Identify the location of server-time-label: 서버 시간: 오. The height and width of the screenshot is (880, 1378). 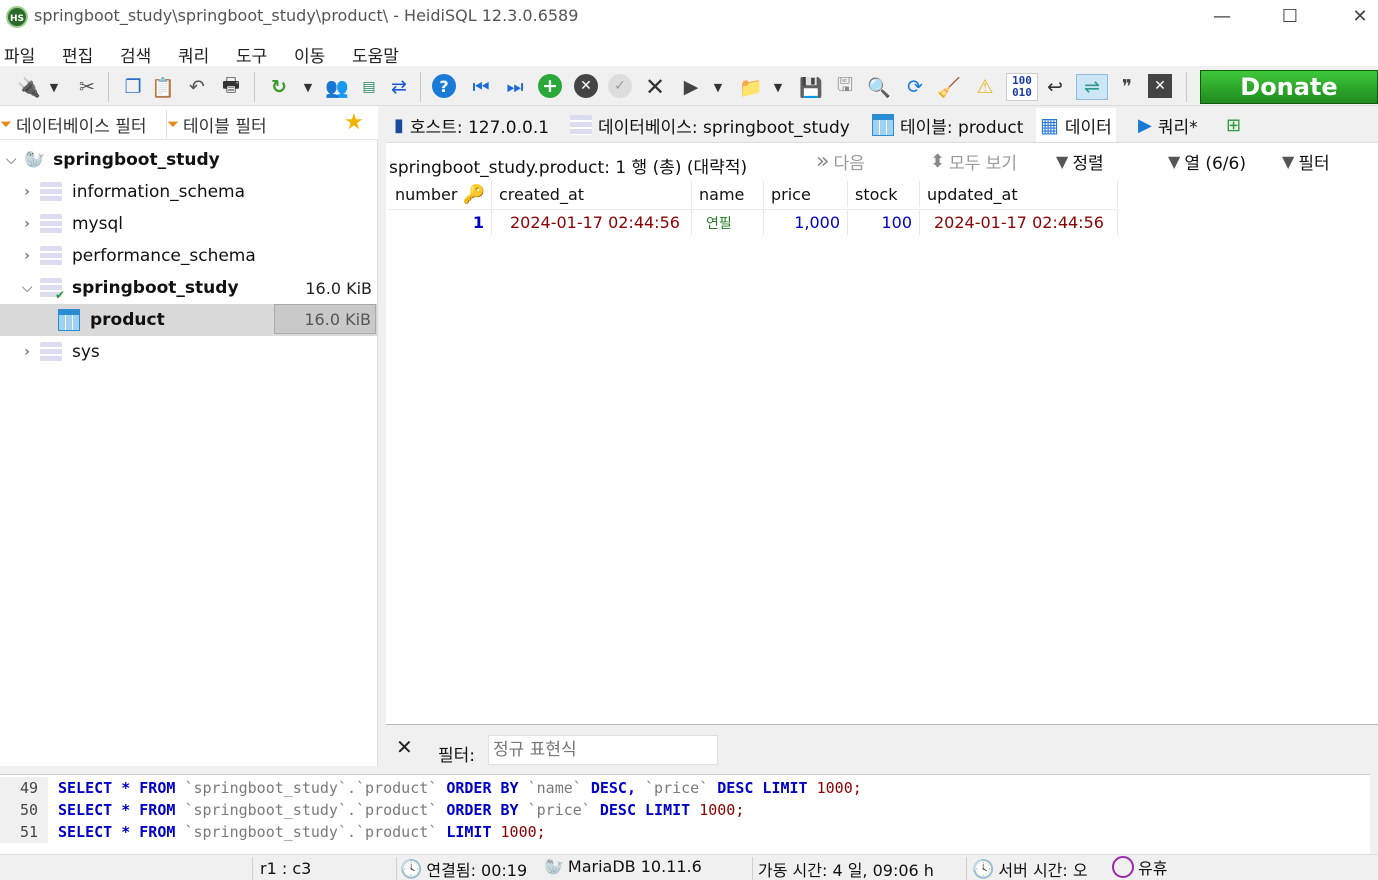
(1043, 870).